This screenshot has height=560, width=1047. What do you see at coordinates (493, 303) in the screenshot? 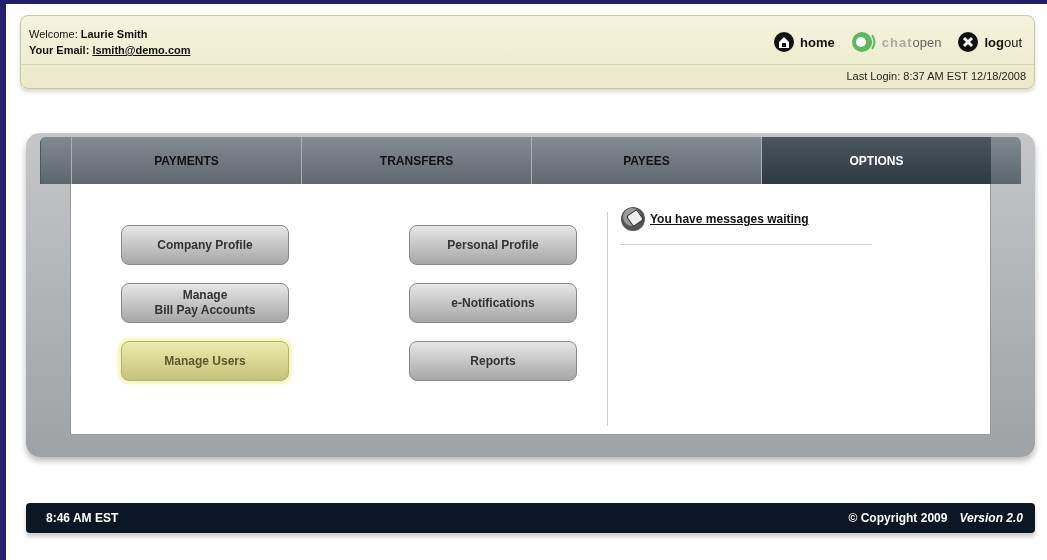
I see `option-button: e-Notifications` at bounding box center [493, 303].